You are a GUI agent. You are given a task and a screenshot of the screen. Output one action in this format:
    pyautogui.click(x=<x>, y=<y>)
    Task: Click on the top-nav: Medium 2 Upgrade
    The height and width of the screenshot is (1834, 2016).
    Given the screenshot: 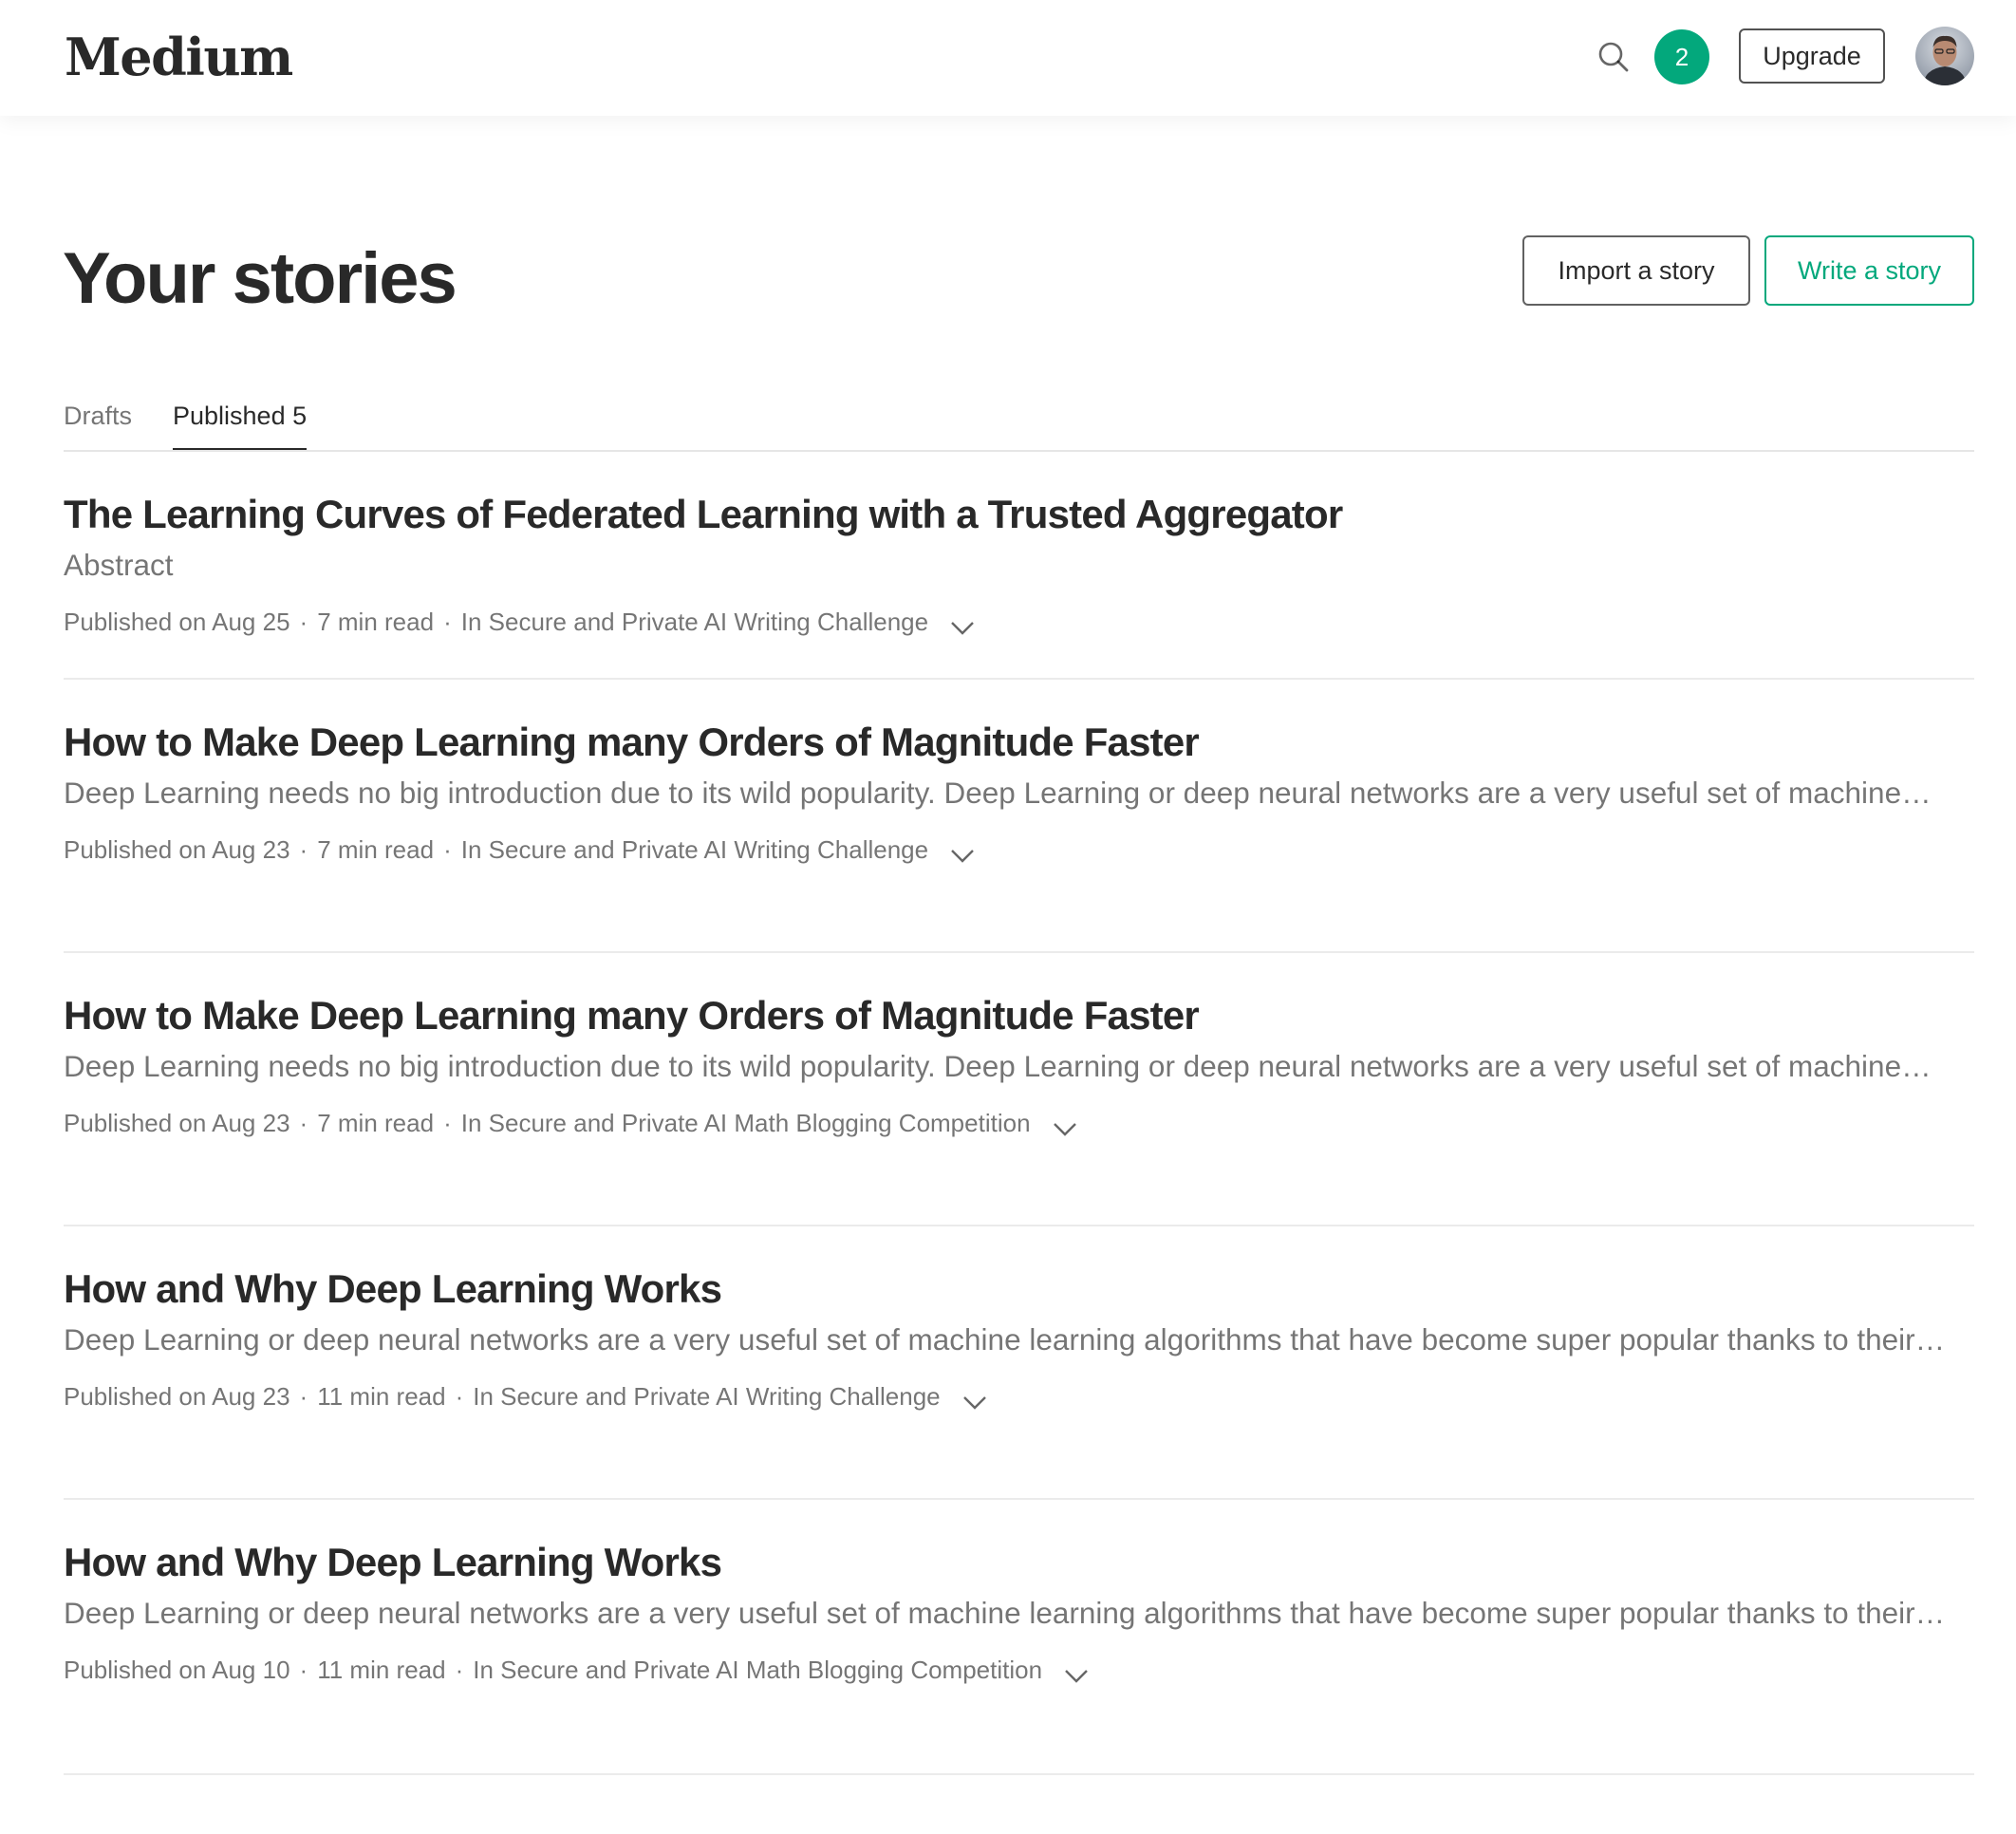 What is the action you would take?
    pyautogui.click(x=1008, y=58)
    